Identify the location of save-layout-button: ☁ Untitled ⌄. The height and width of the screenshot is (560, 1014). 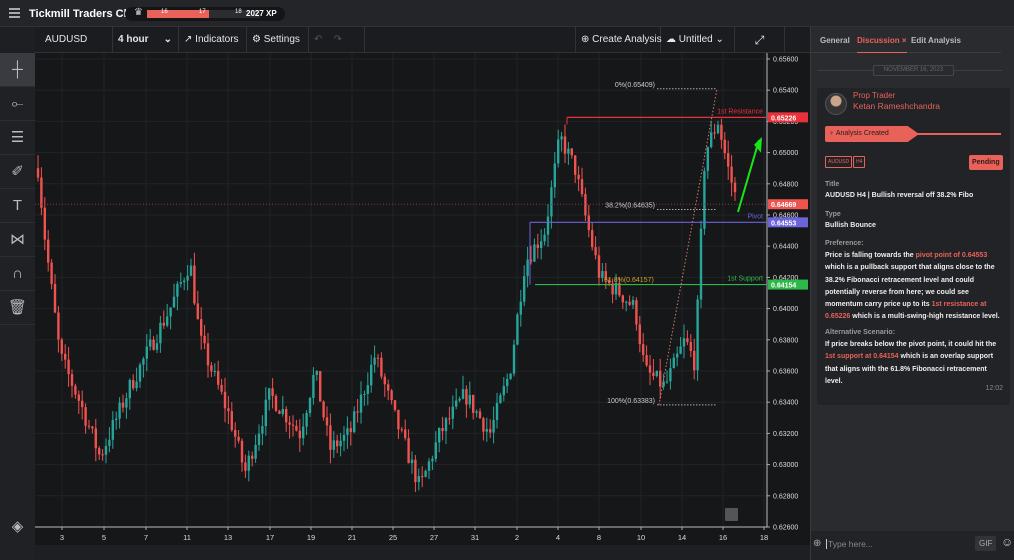
(698, 40).